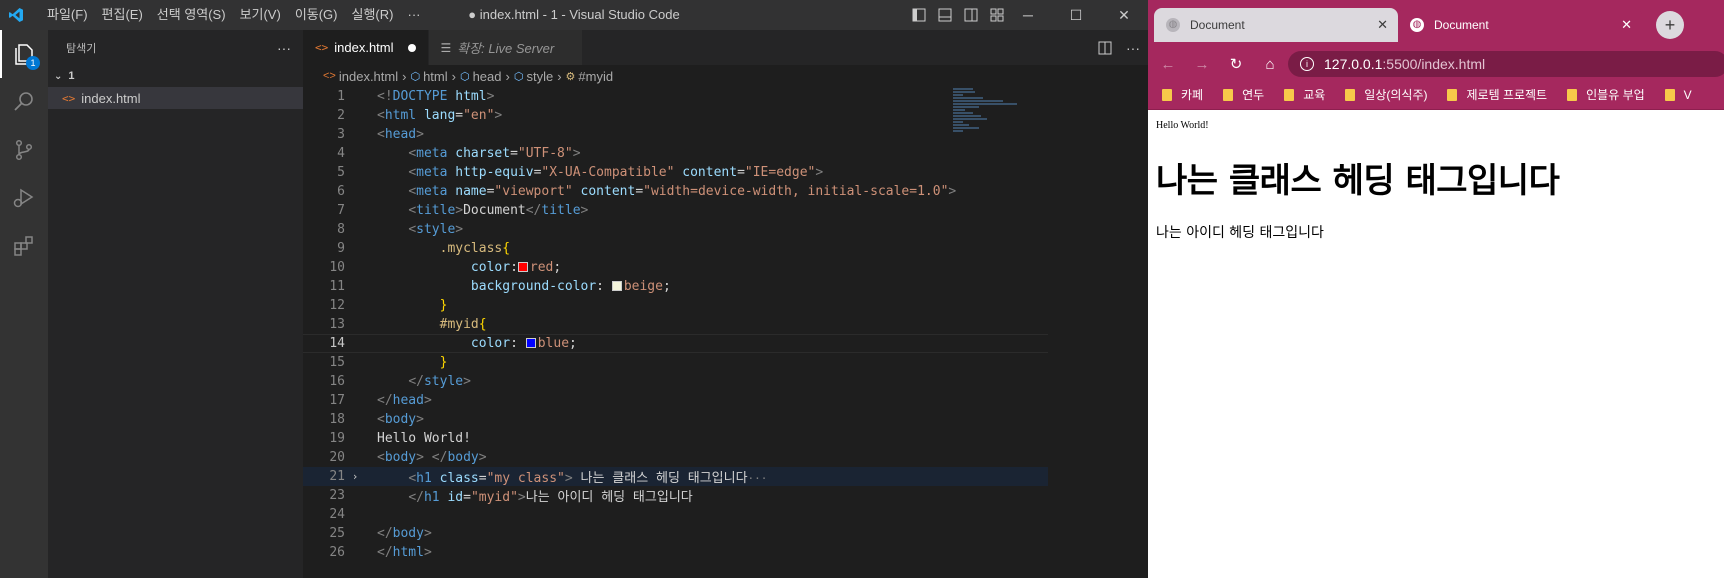 This screenshot has height=578, width=1724. Describe the element at coordinates (997, 15) in the screenshot. I see `customize-layout-icon` at that location.